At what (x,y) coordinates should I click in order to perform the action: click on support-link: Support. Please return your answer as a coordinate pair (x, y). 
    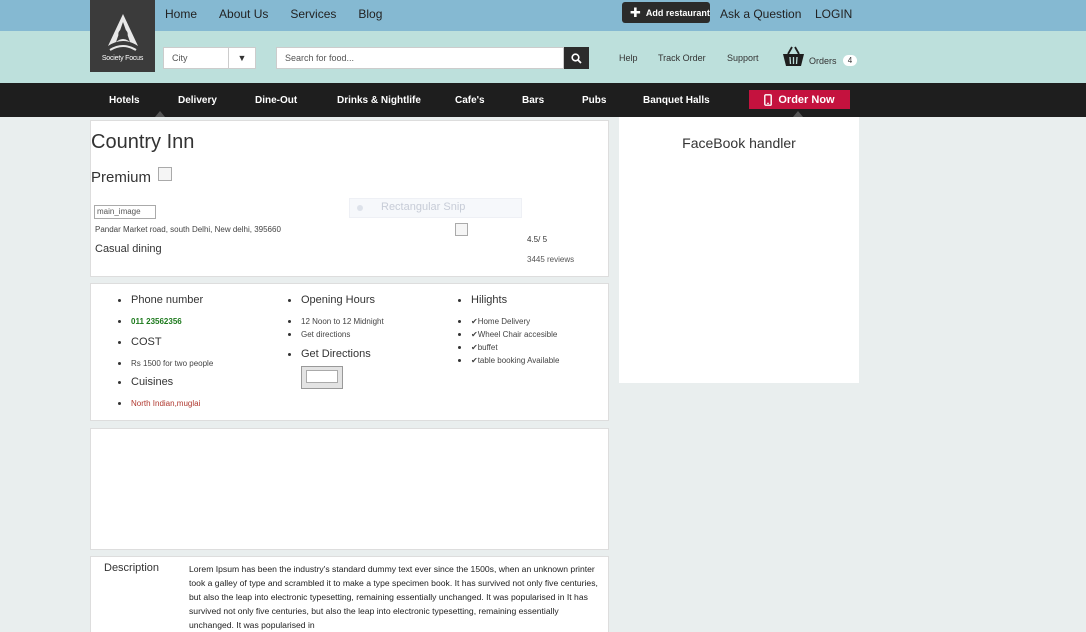
    Looking at the image, I should click on (743, 58).